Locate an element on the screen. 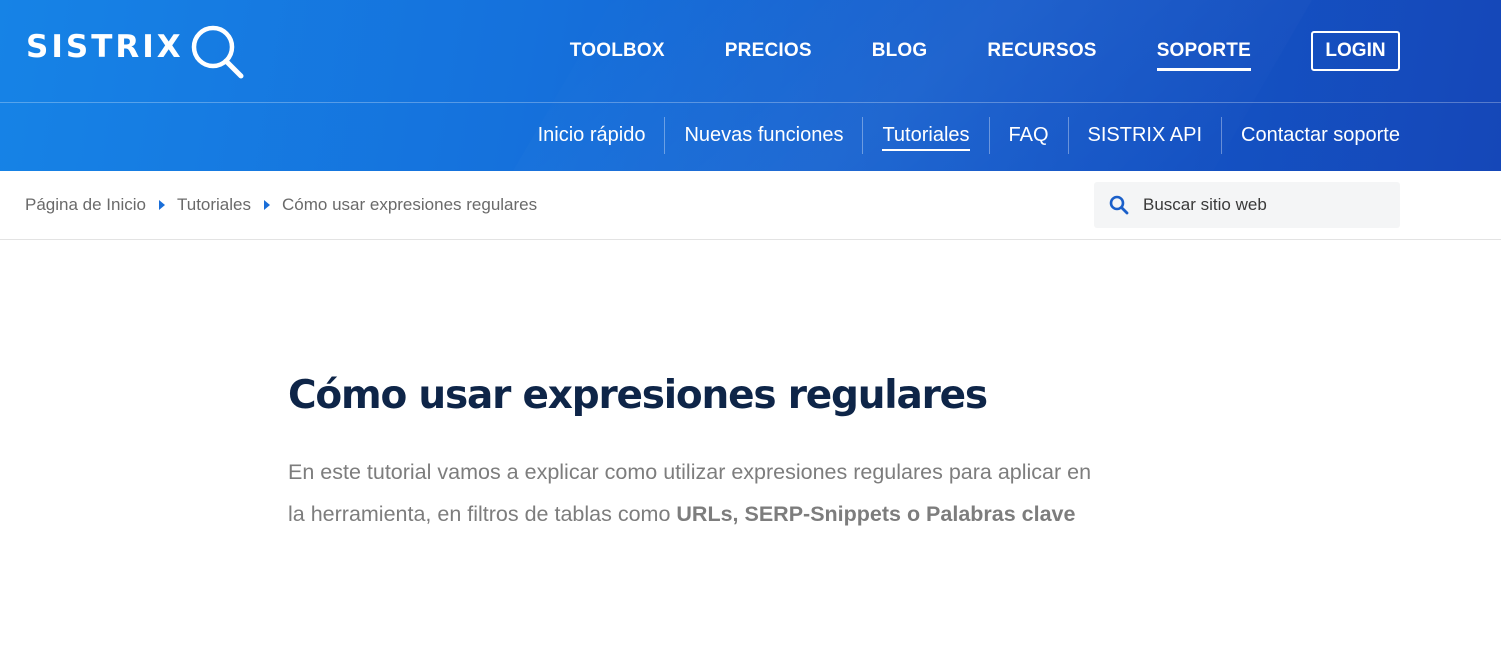 This screenshot has width=1501, height=648. subnav-label: SISTRIX API is located at coordinates (1145, 135).